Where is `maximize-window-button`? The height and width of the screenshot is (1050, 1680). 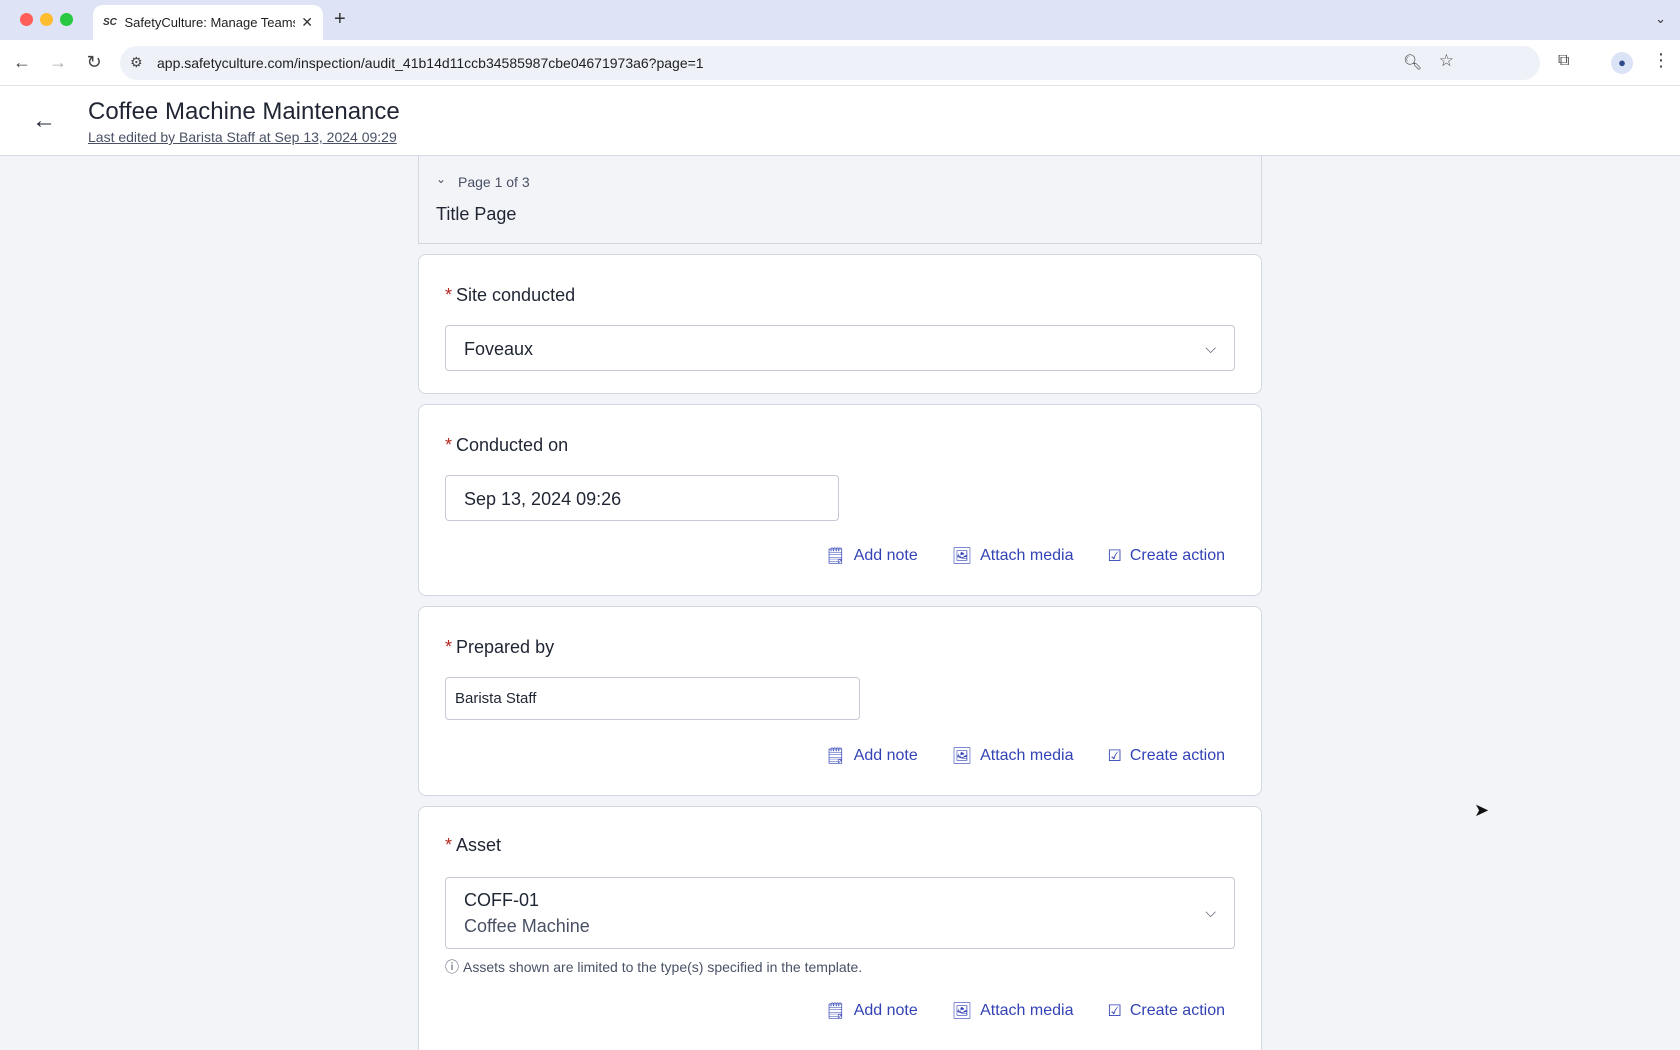 maximize-window-button is located at coordinates (66, 19).